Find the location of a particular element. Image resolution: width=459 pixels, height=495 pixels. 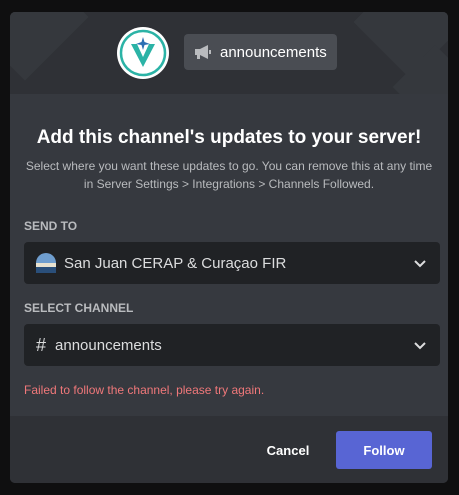

send-to-select: San Juan CERAP & Curaçao FIR is located at coordinates (232, 263).